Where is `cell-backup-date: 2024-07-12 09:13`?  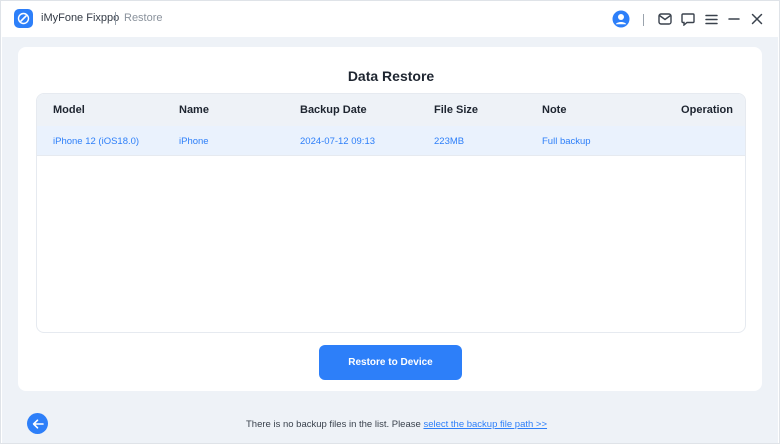
cell-backup-date: 2024-07-12 09:13 is located at coordinates (338, 141).